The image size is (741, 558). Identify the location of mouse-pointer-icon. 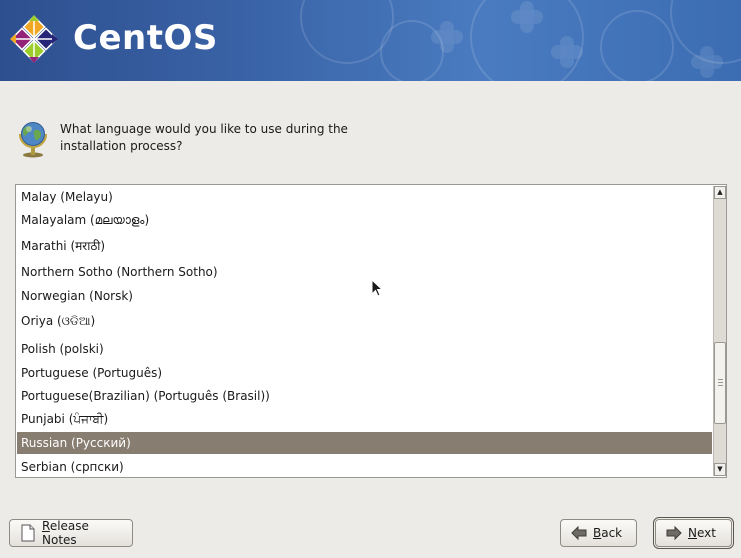
(377, 288).